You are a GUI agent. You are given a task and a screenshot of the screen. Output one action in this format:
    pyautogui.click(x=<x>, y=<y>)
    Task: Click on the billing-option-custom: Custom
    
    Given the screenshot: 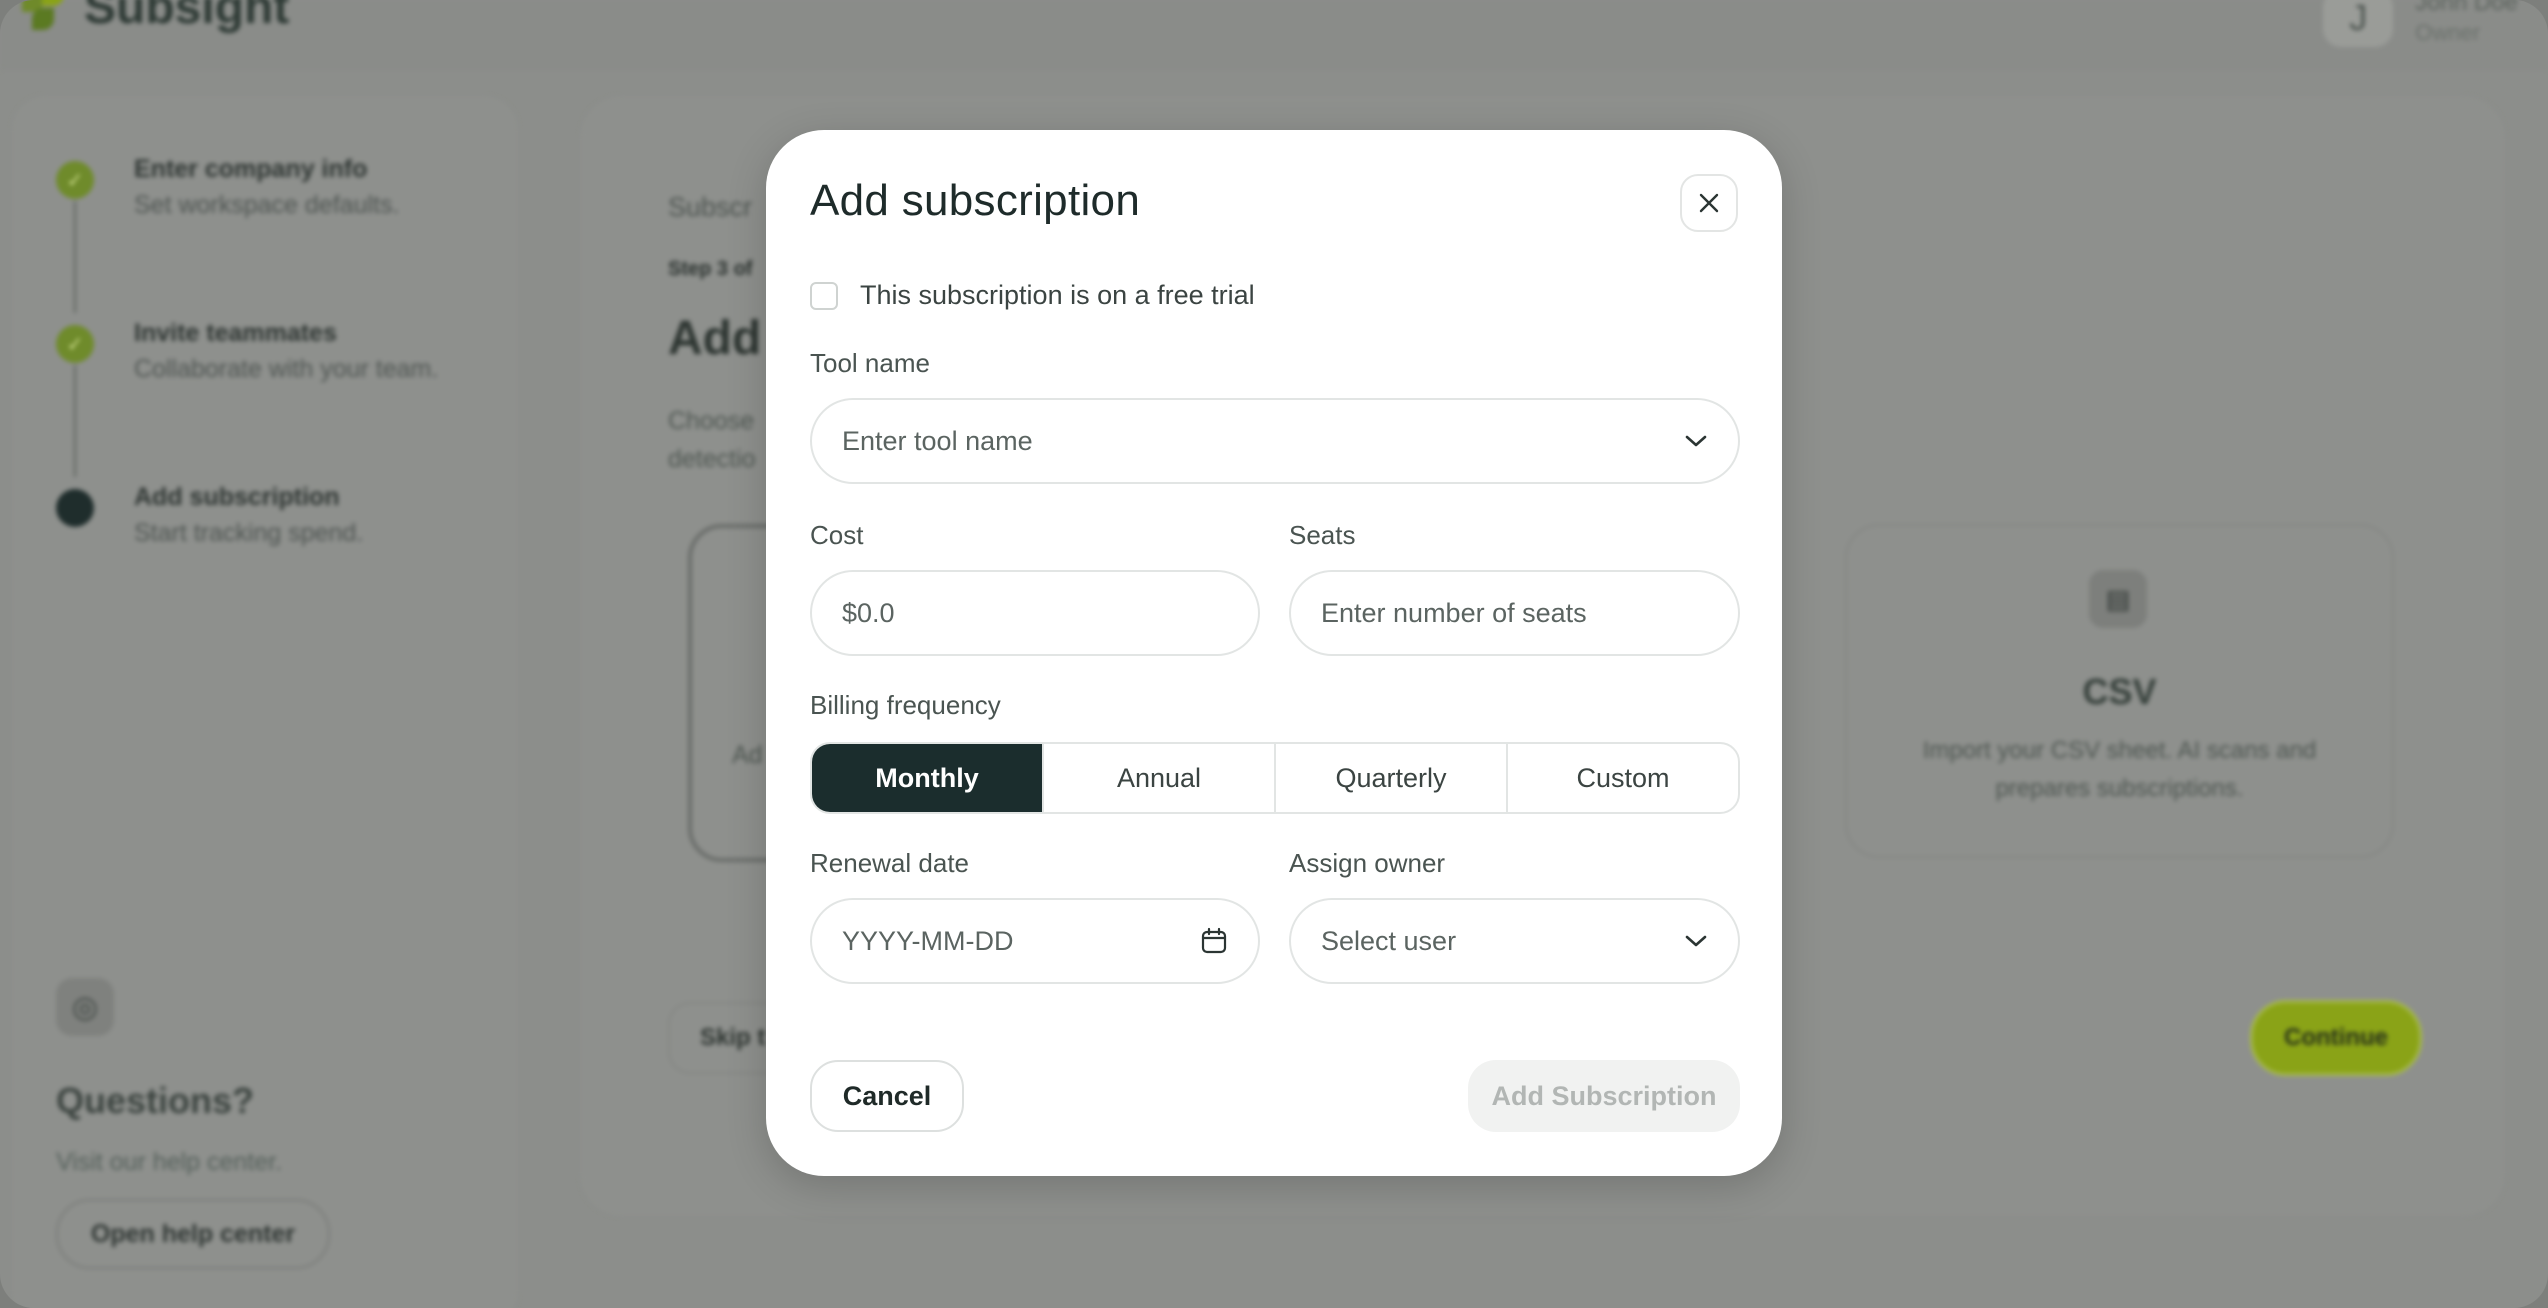 What is the action you would take?
    pyautogui.click(x=1622, y=778)
    